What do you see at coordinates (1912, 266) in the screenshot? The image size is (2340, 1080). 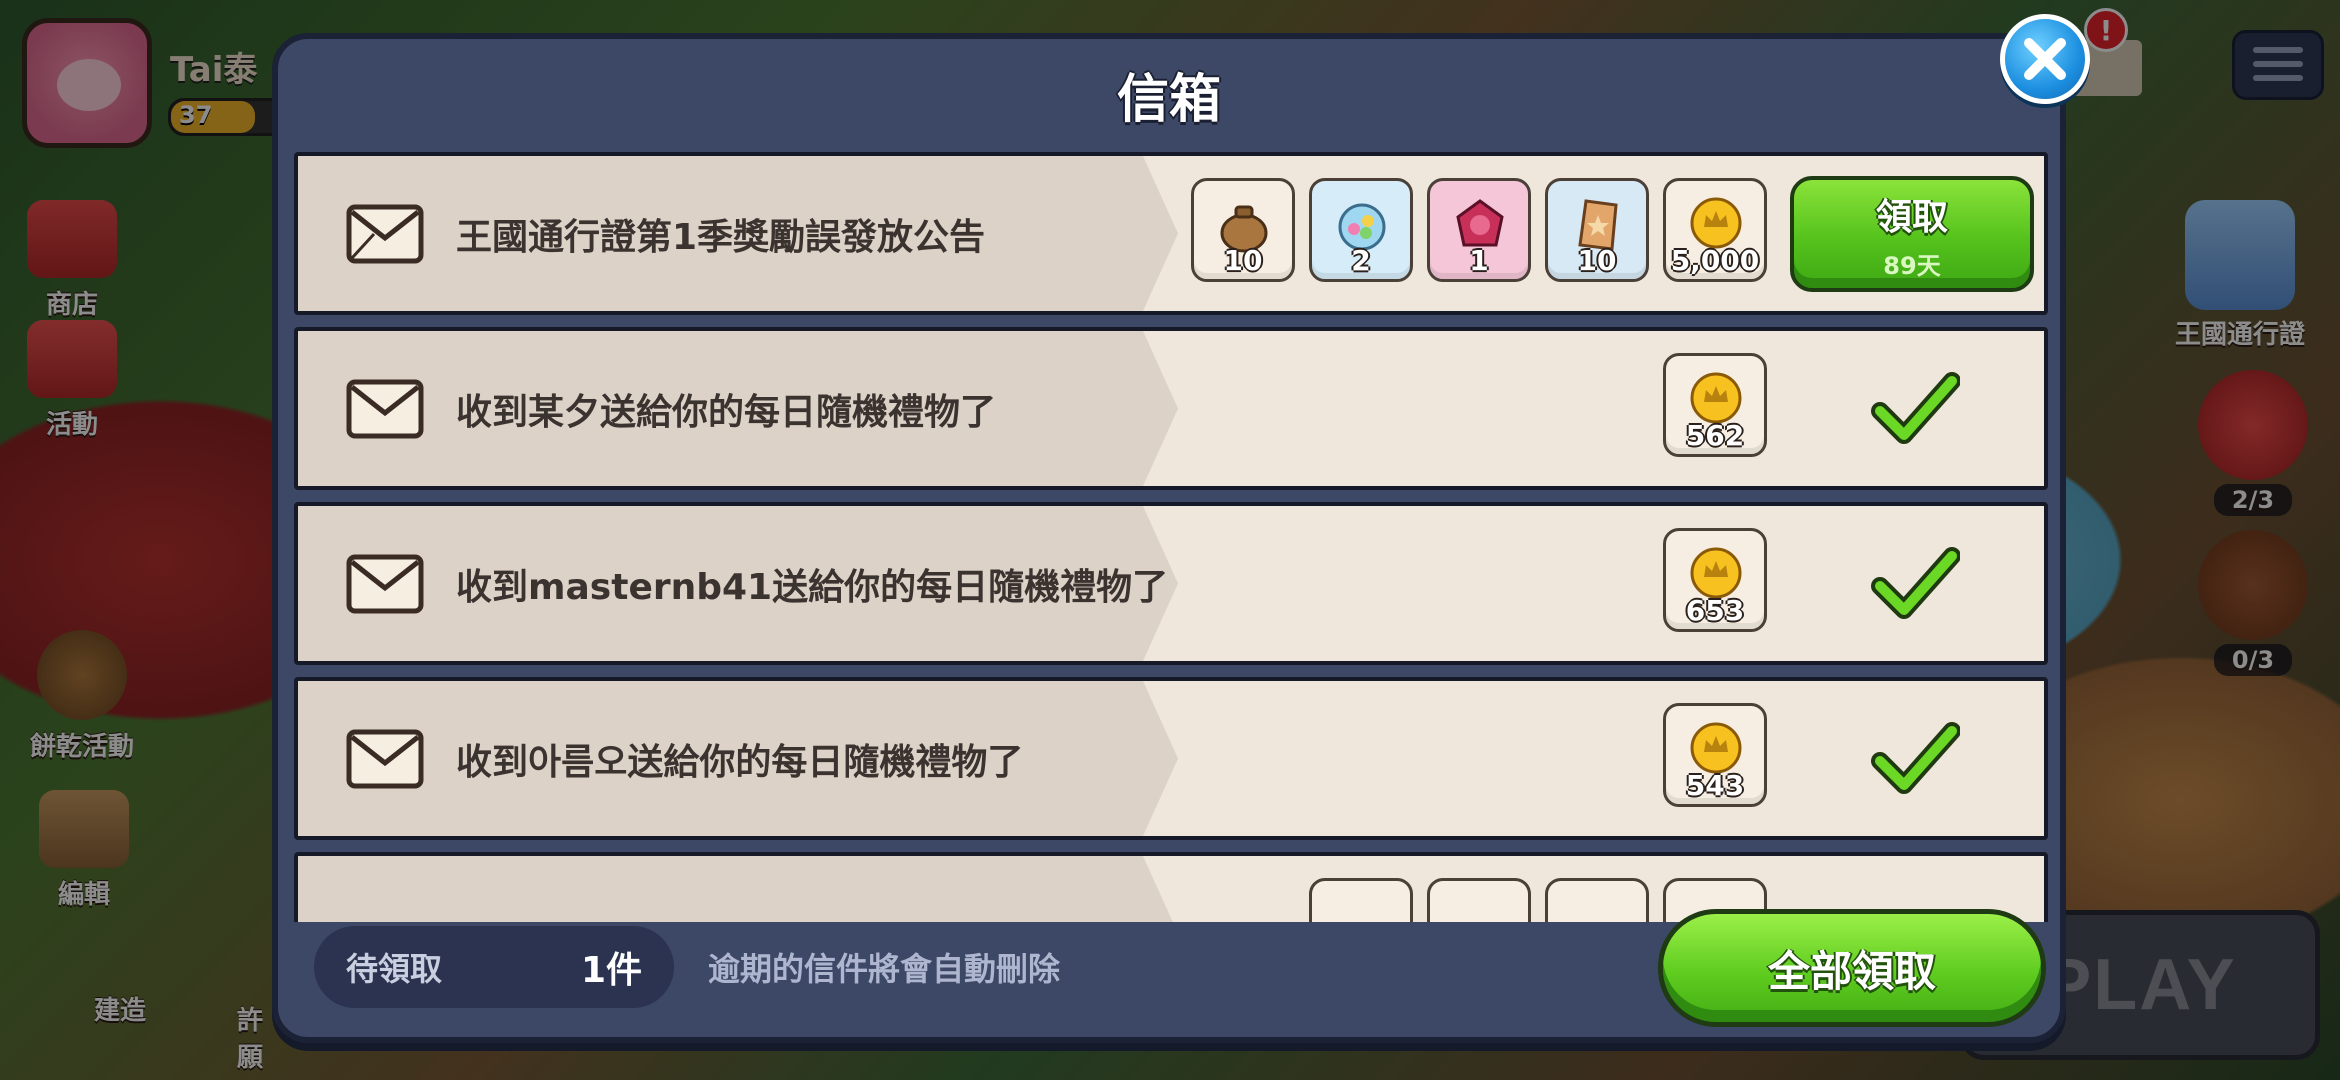 I see `claim-days-remaining: 89天` at bounding box center [1912, 266].